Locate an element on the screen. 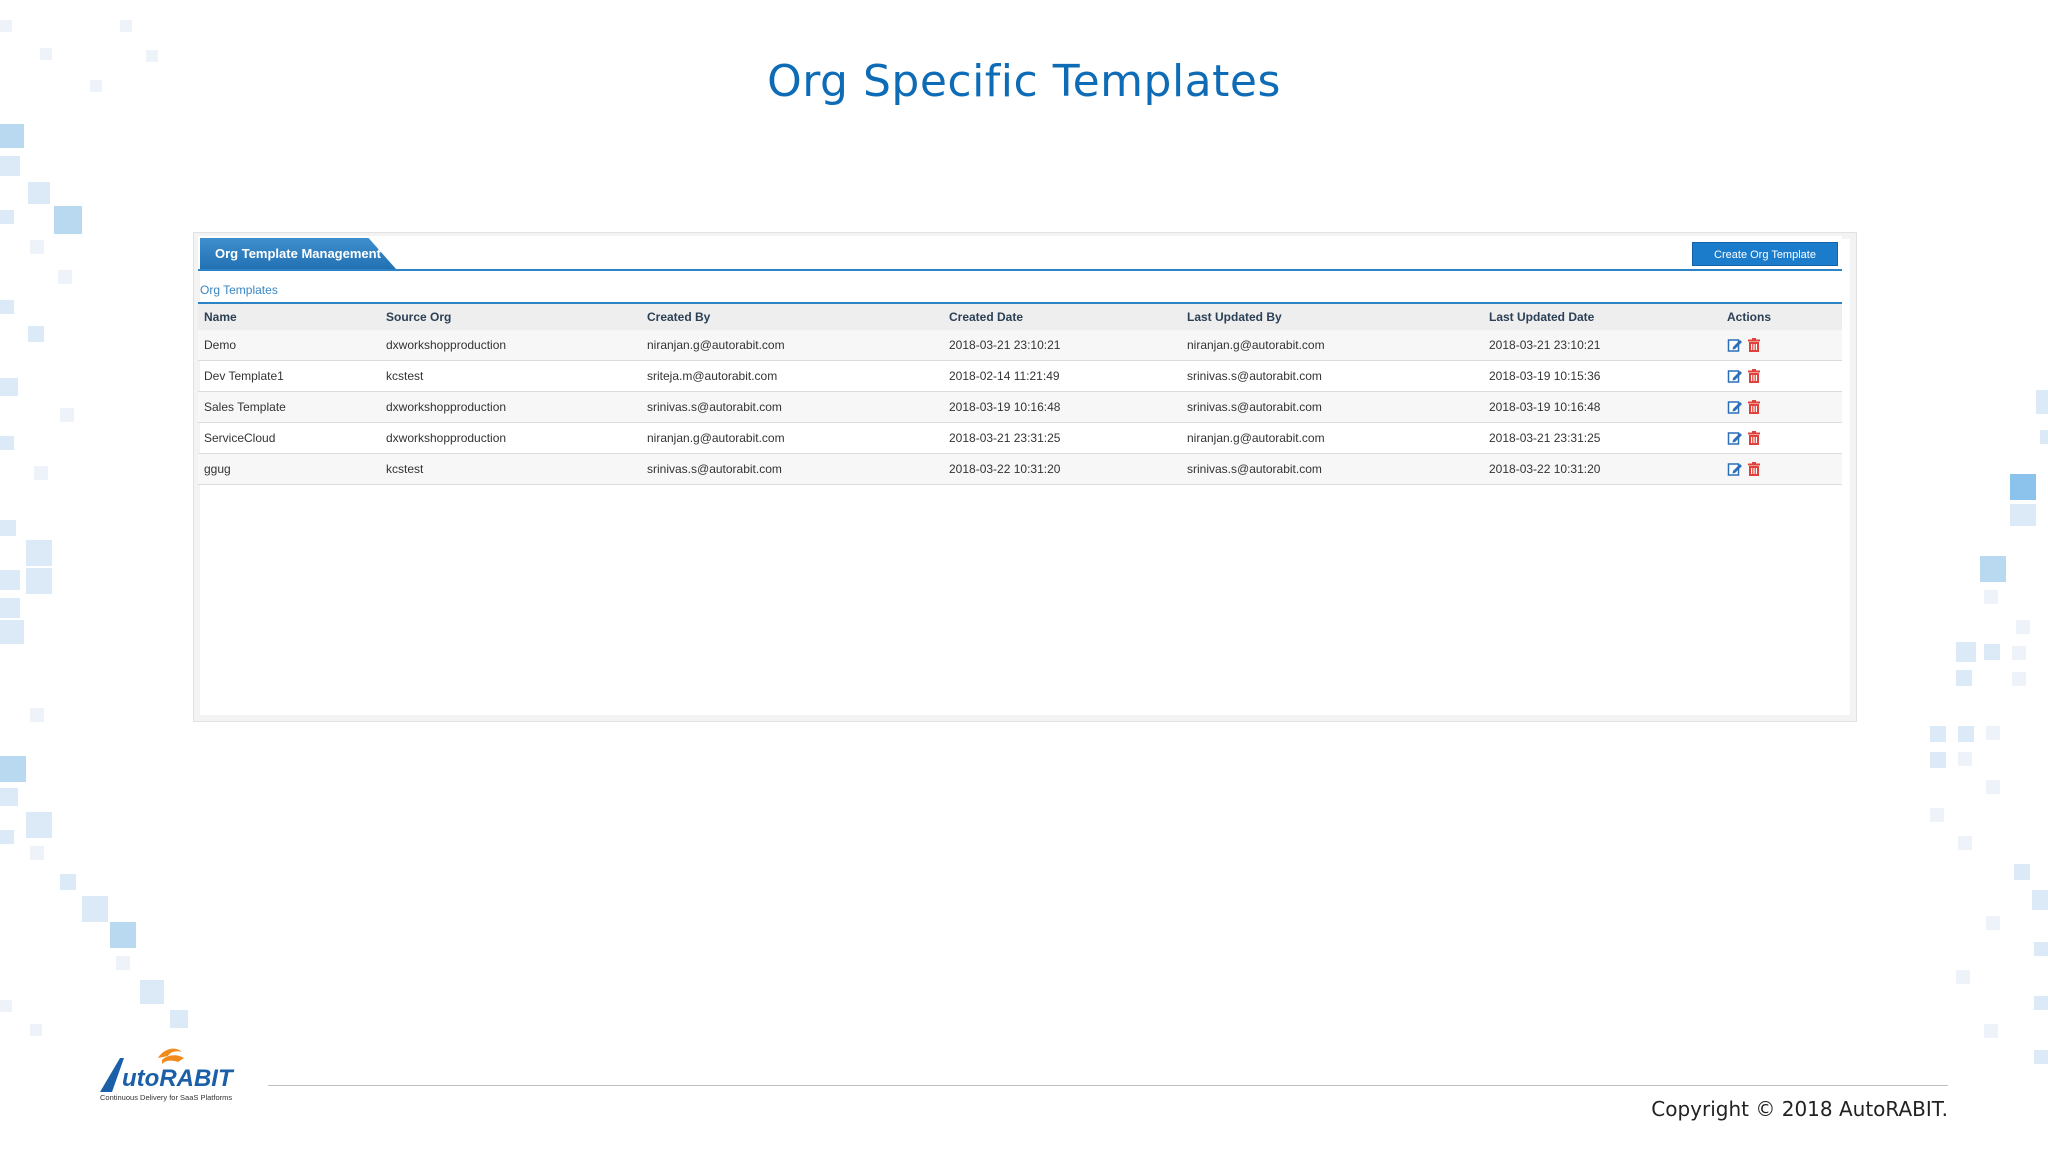 The image size is (2048, 1152). cell-created-by: sriteja.m@autorabit.com is located at coordinates (792, 376).